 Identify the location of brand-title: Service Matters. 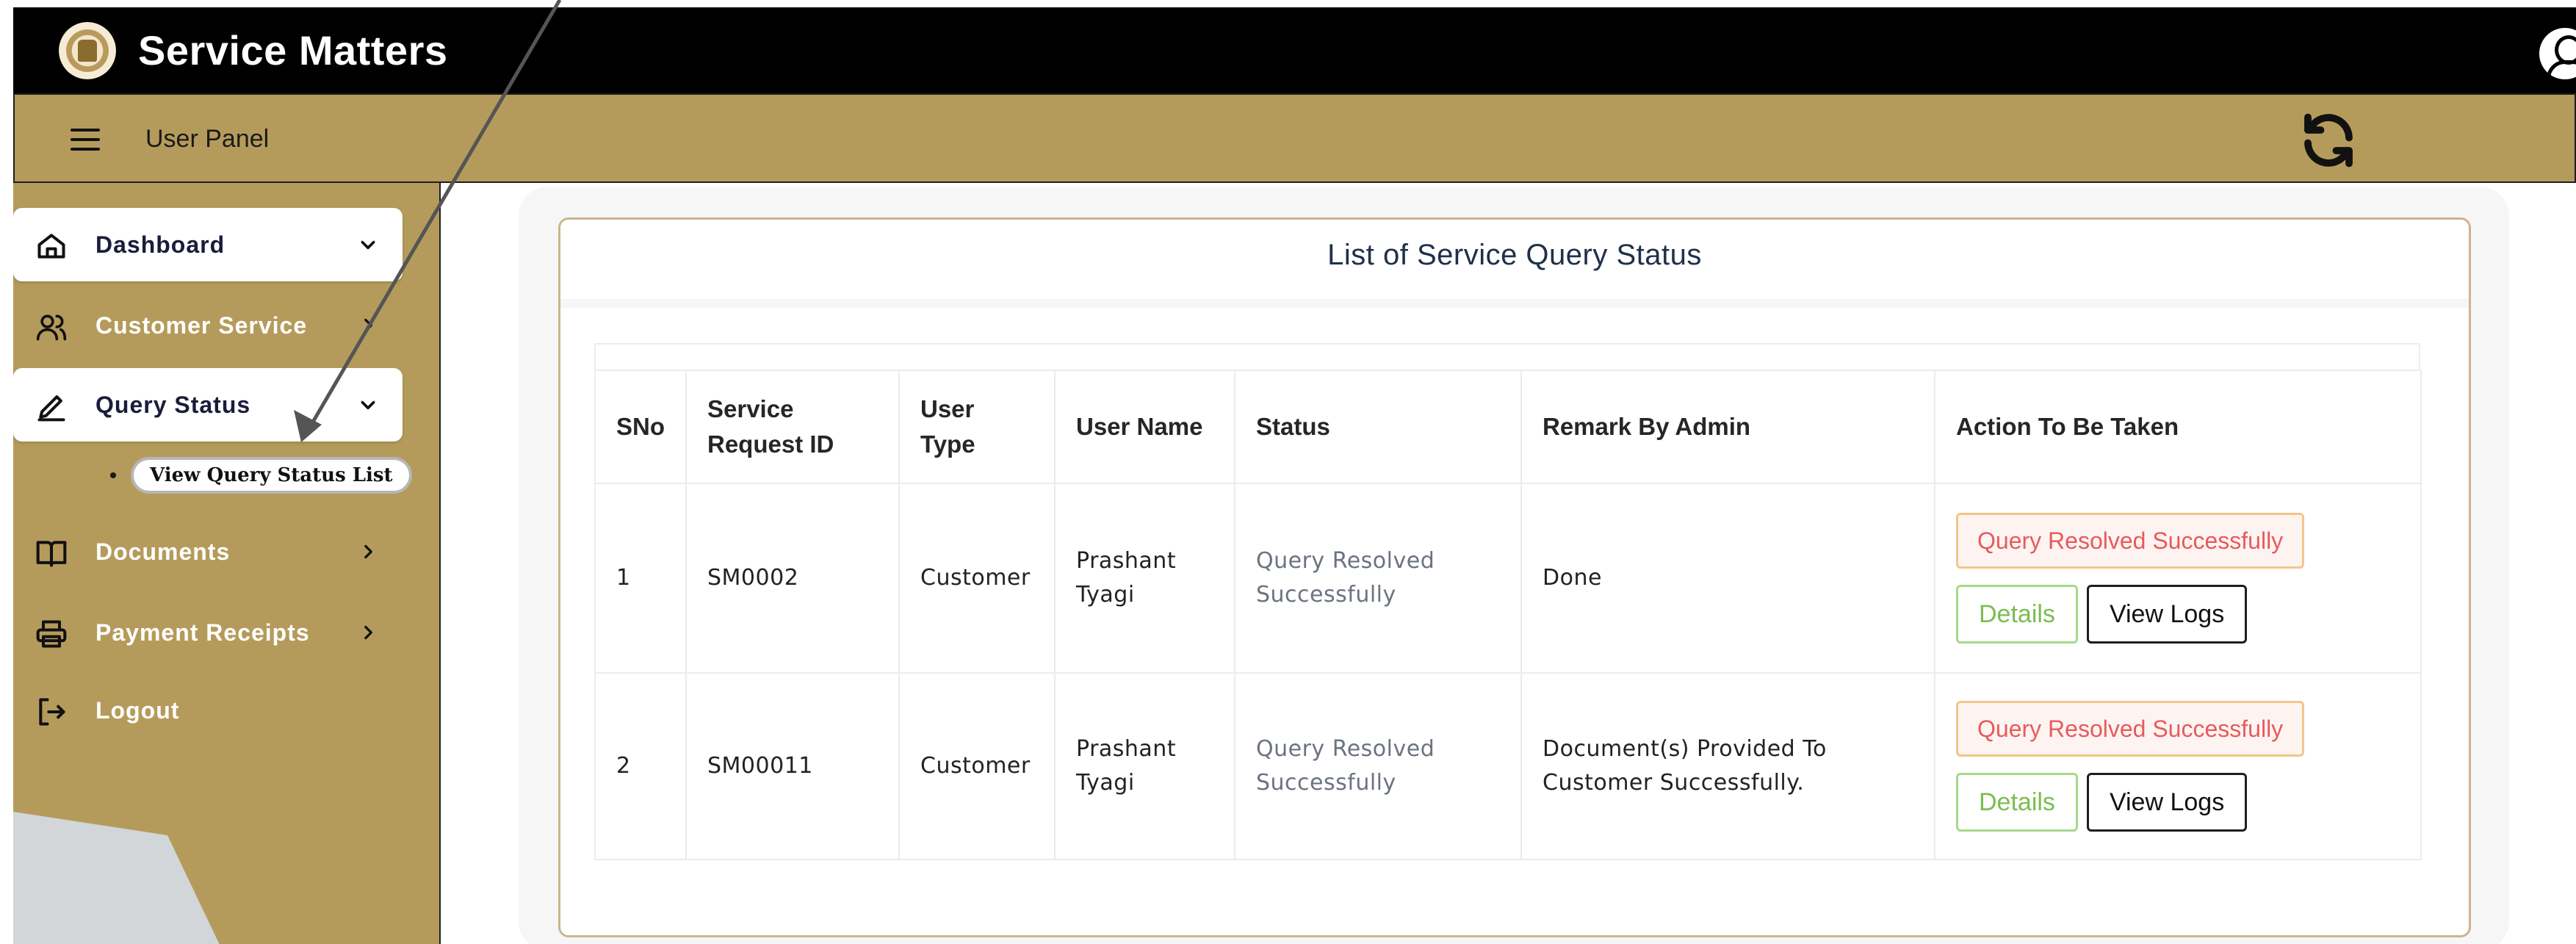
(293, 50).